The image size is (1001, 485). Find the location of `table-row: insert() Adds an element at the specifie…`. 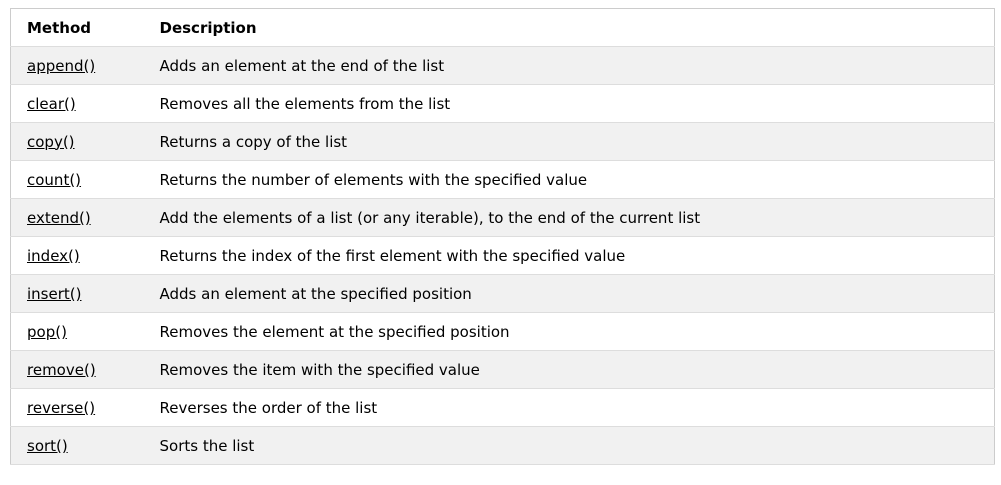

table-row: insert() Adds an element at the specifie… is located at coordinates (502, 293).